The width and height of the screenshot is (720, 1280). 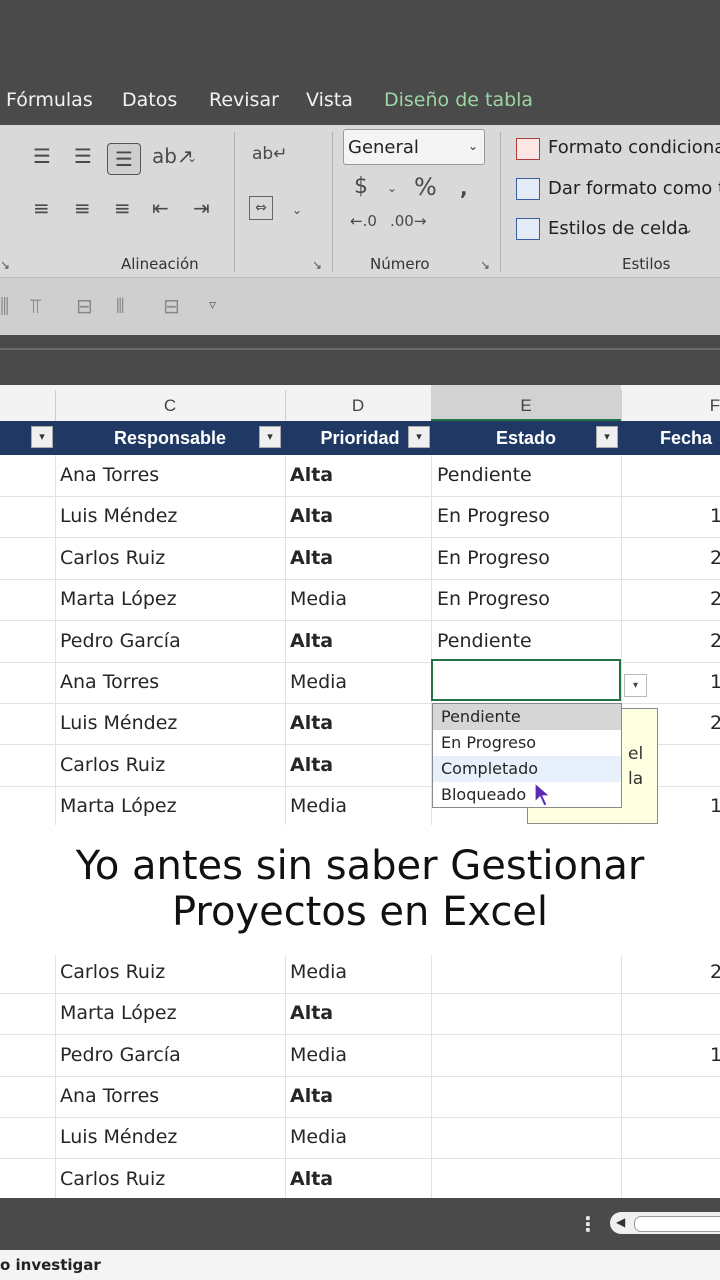 What do you see at coordinates (358, 403) in the screenshot?
I see `column-header-d: D` at bounding box center [358, 403].